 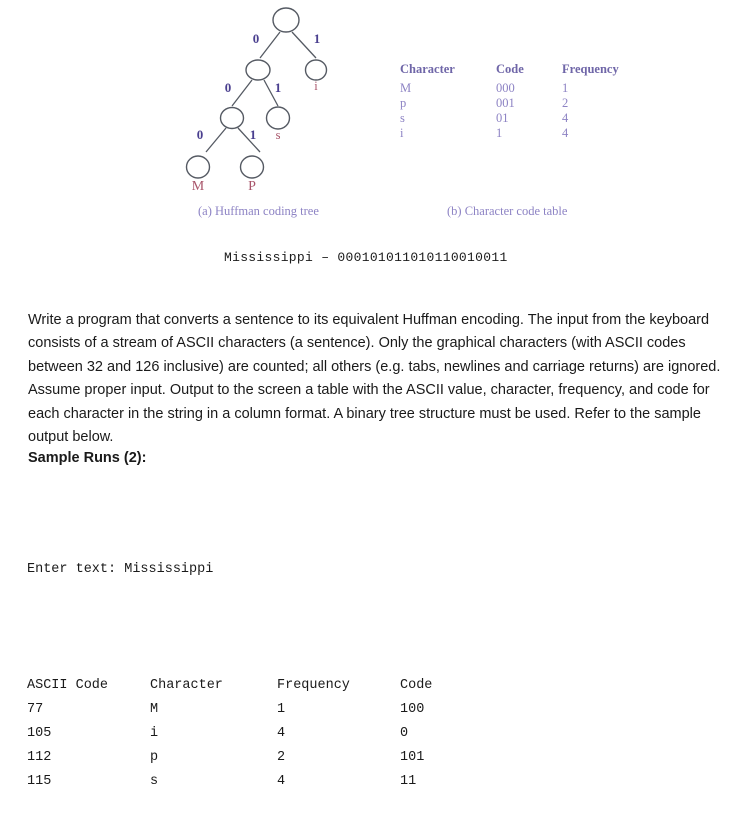 I want to click on encoded-example-line: Mississippi – 000101011010110010011, so click(x=366, y=257).